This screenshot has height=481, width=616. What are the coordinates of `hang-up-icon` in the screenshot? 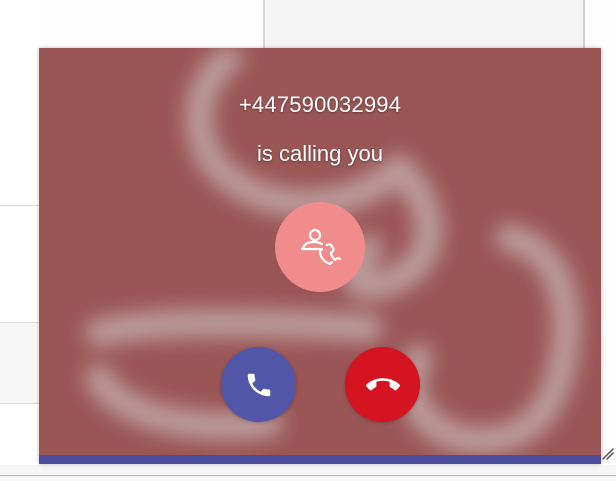 It's located at (382, 383).